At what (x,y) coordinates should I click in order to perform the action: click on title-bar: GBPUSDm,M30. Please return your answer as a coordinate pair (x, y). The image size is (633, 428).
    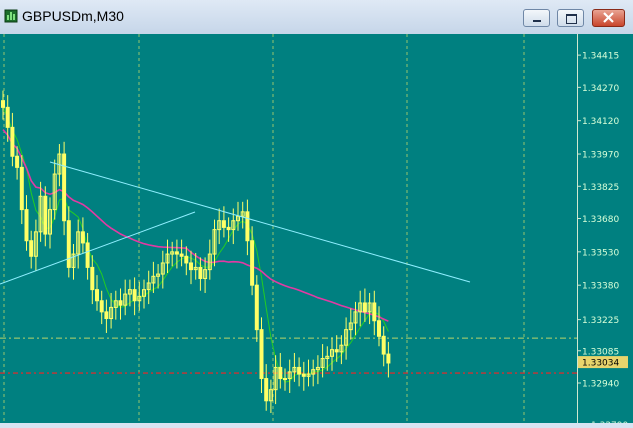
    Looking at the image, I should click on (316, 17).